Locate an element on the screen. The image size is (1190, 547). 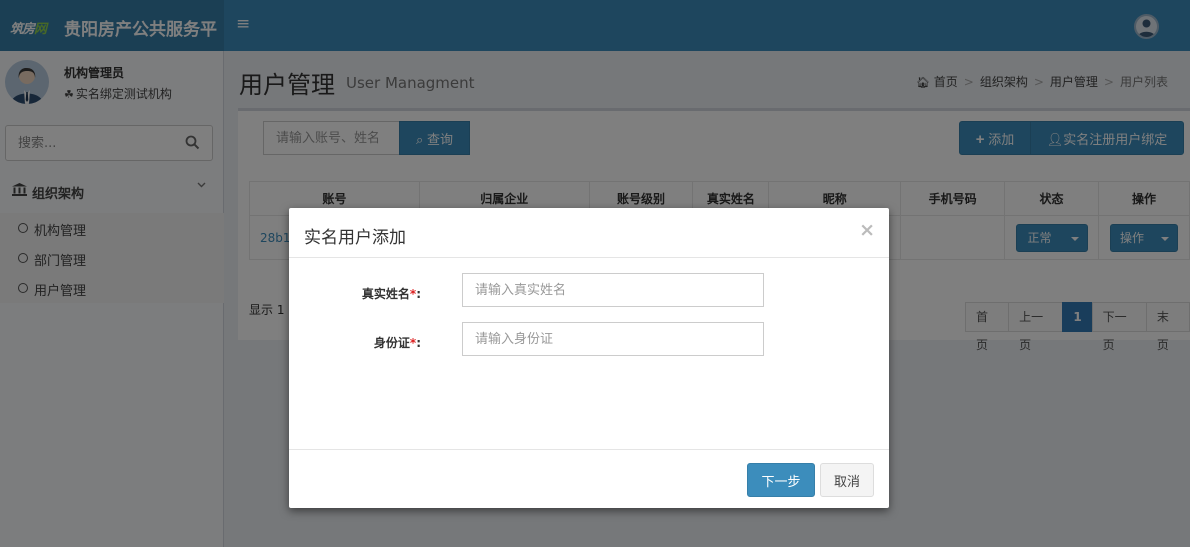
close-icon: × is located at coordinates (867, 230).